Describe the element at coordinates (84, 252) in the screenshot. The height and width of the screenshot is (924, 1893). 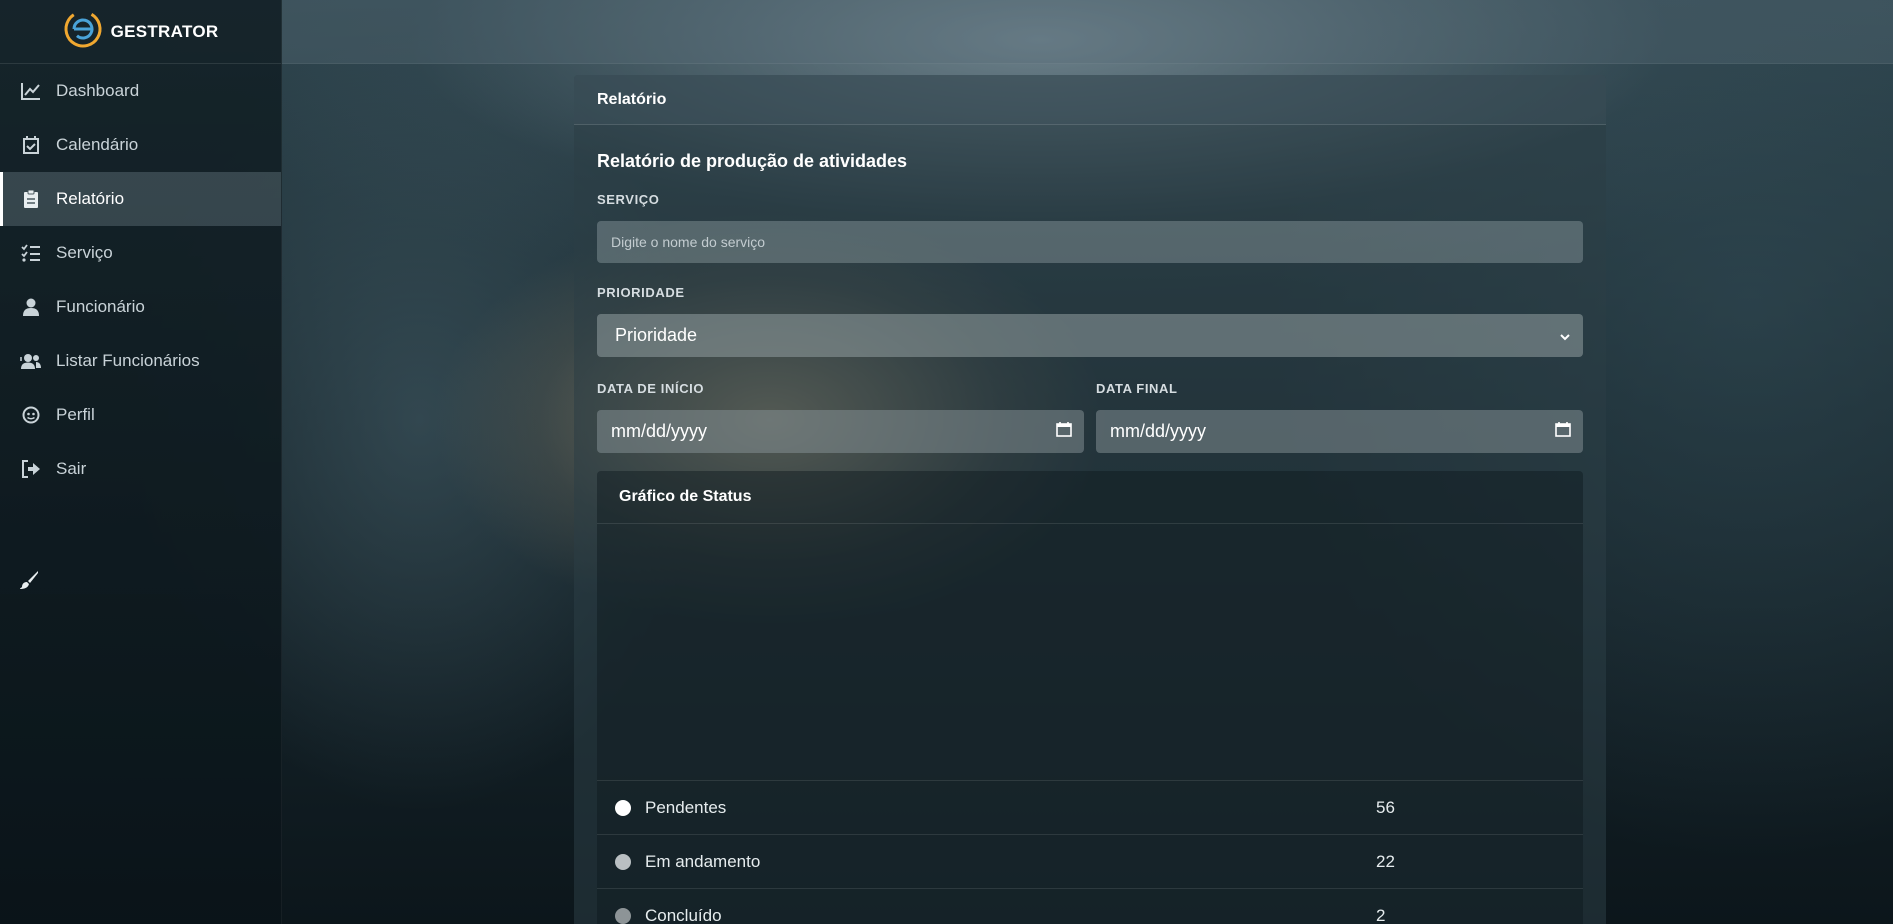
I see `sidebar-item-label: Serviço` at that location.